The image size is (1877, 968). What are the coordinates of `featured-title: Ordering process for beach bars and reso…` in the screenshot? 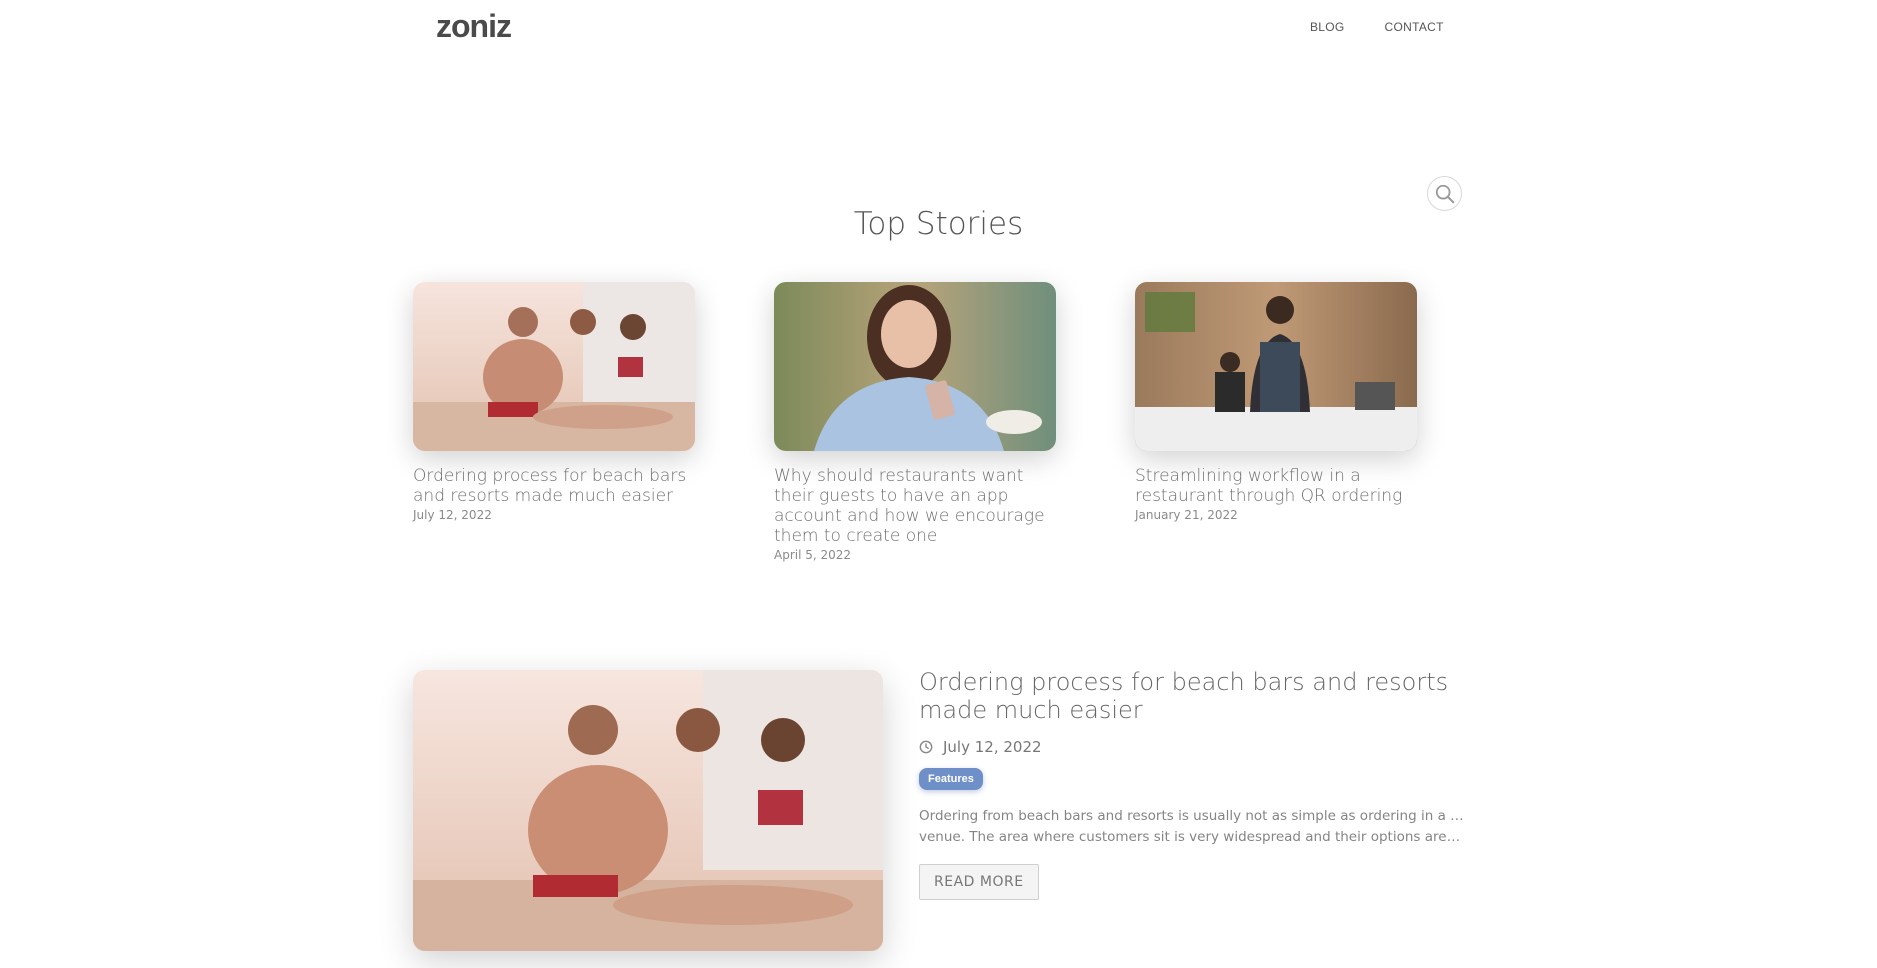 It's located at (1191, 696).